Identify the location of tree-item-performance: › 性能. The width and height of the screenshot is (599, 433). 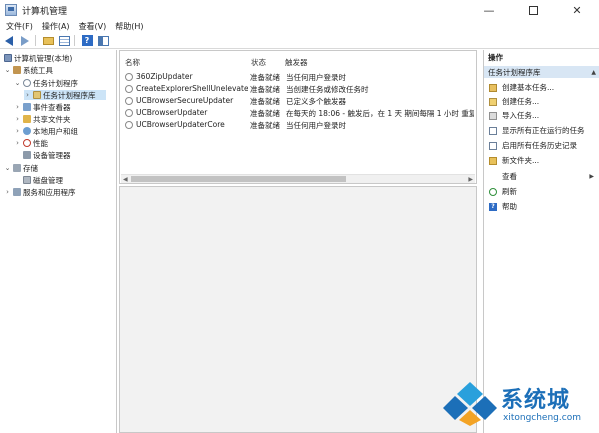
(31, 143).